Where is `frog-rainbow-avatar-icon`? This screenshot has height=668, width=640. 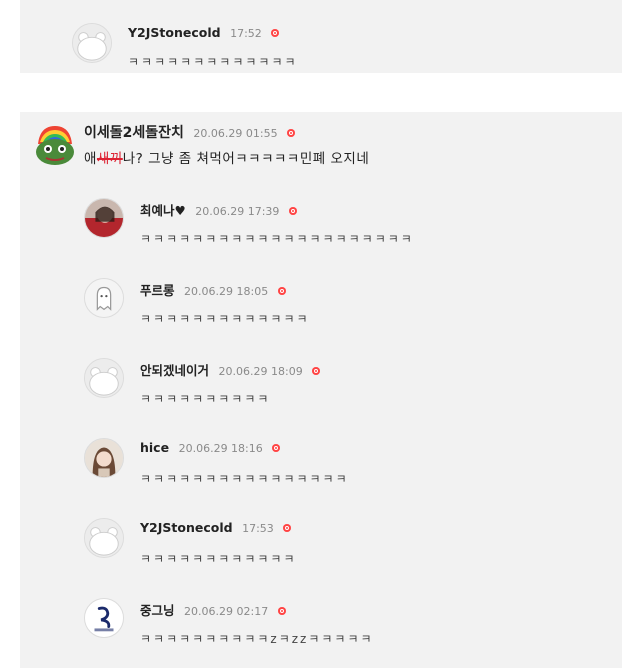 frog-rainbow-avatar-icon is located at coordinates (55, 145).